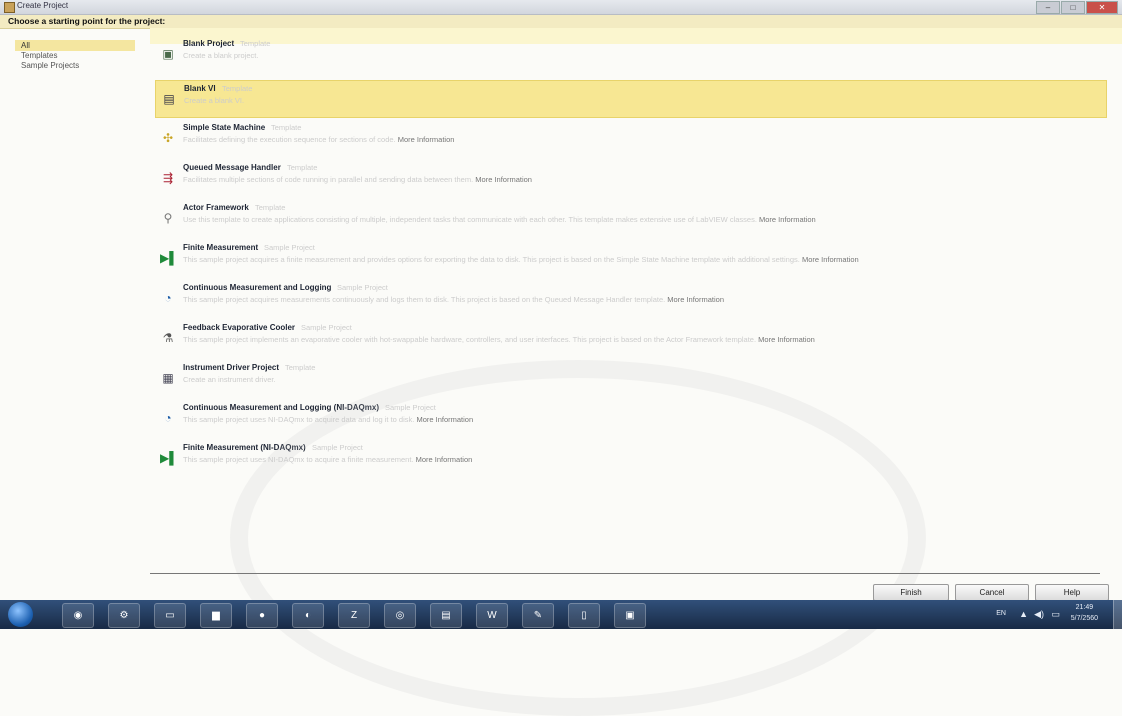 This screenshot has height=716, width=1122. Describe the element at coordinates (1072, 592) in the screenshot. I see `help-button: Help` at that location.